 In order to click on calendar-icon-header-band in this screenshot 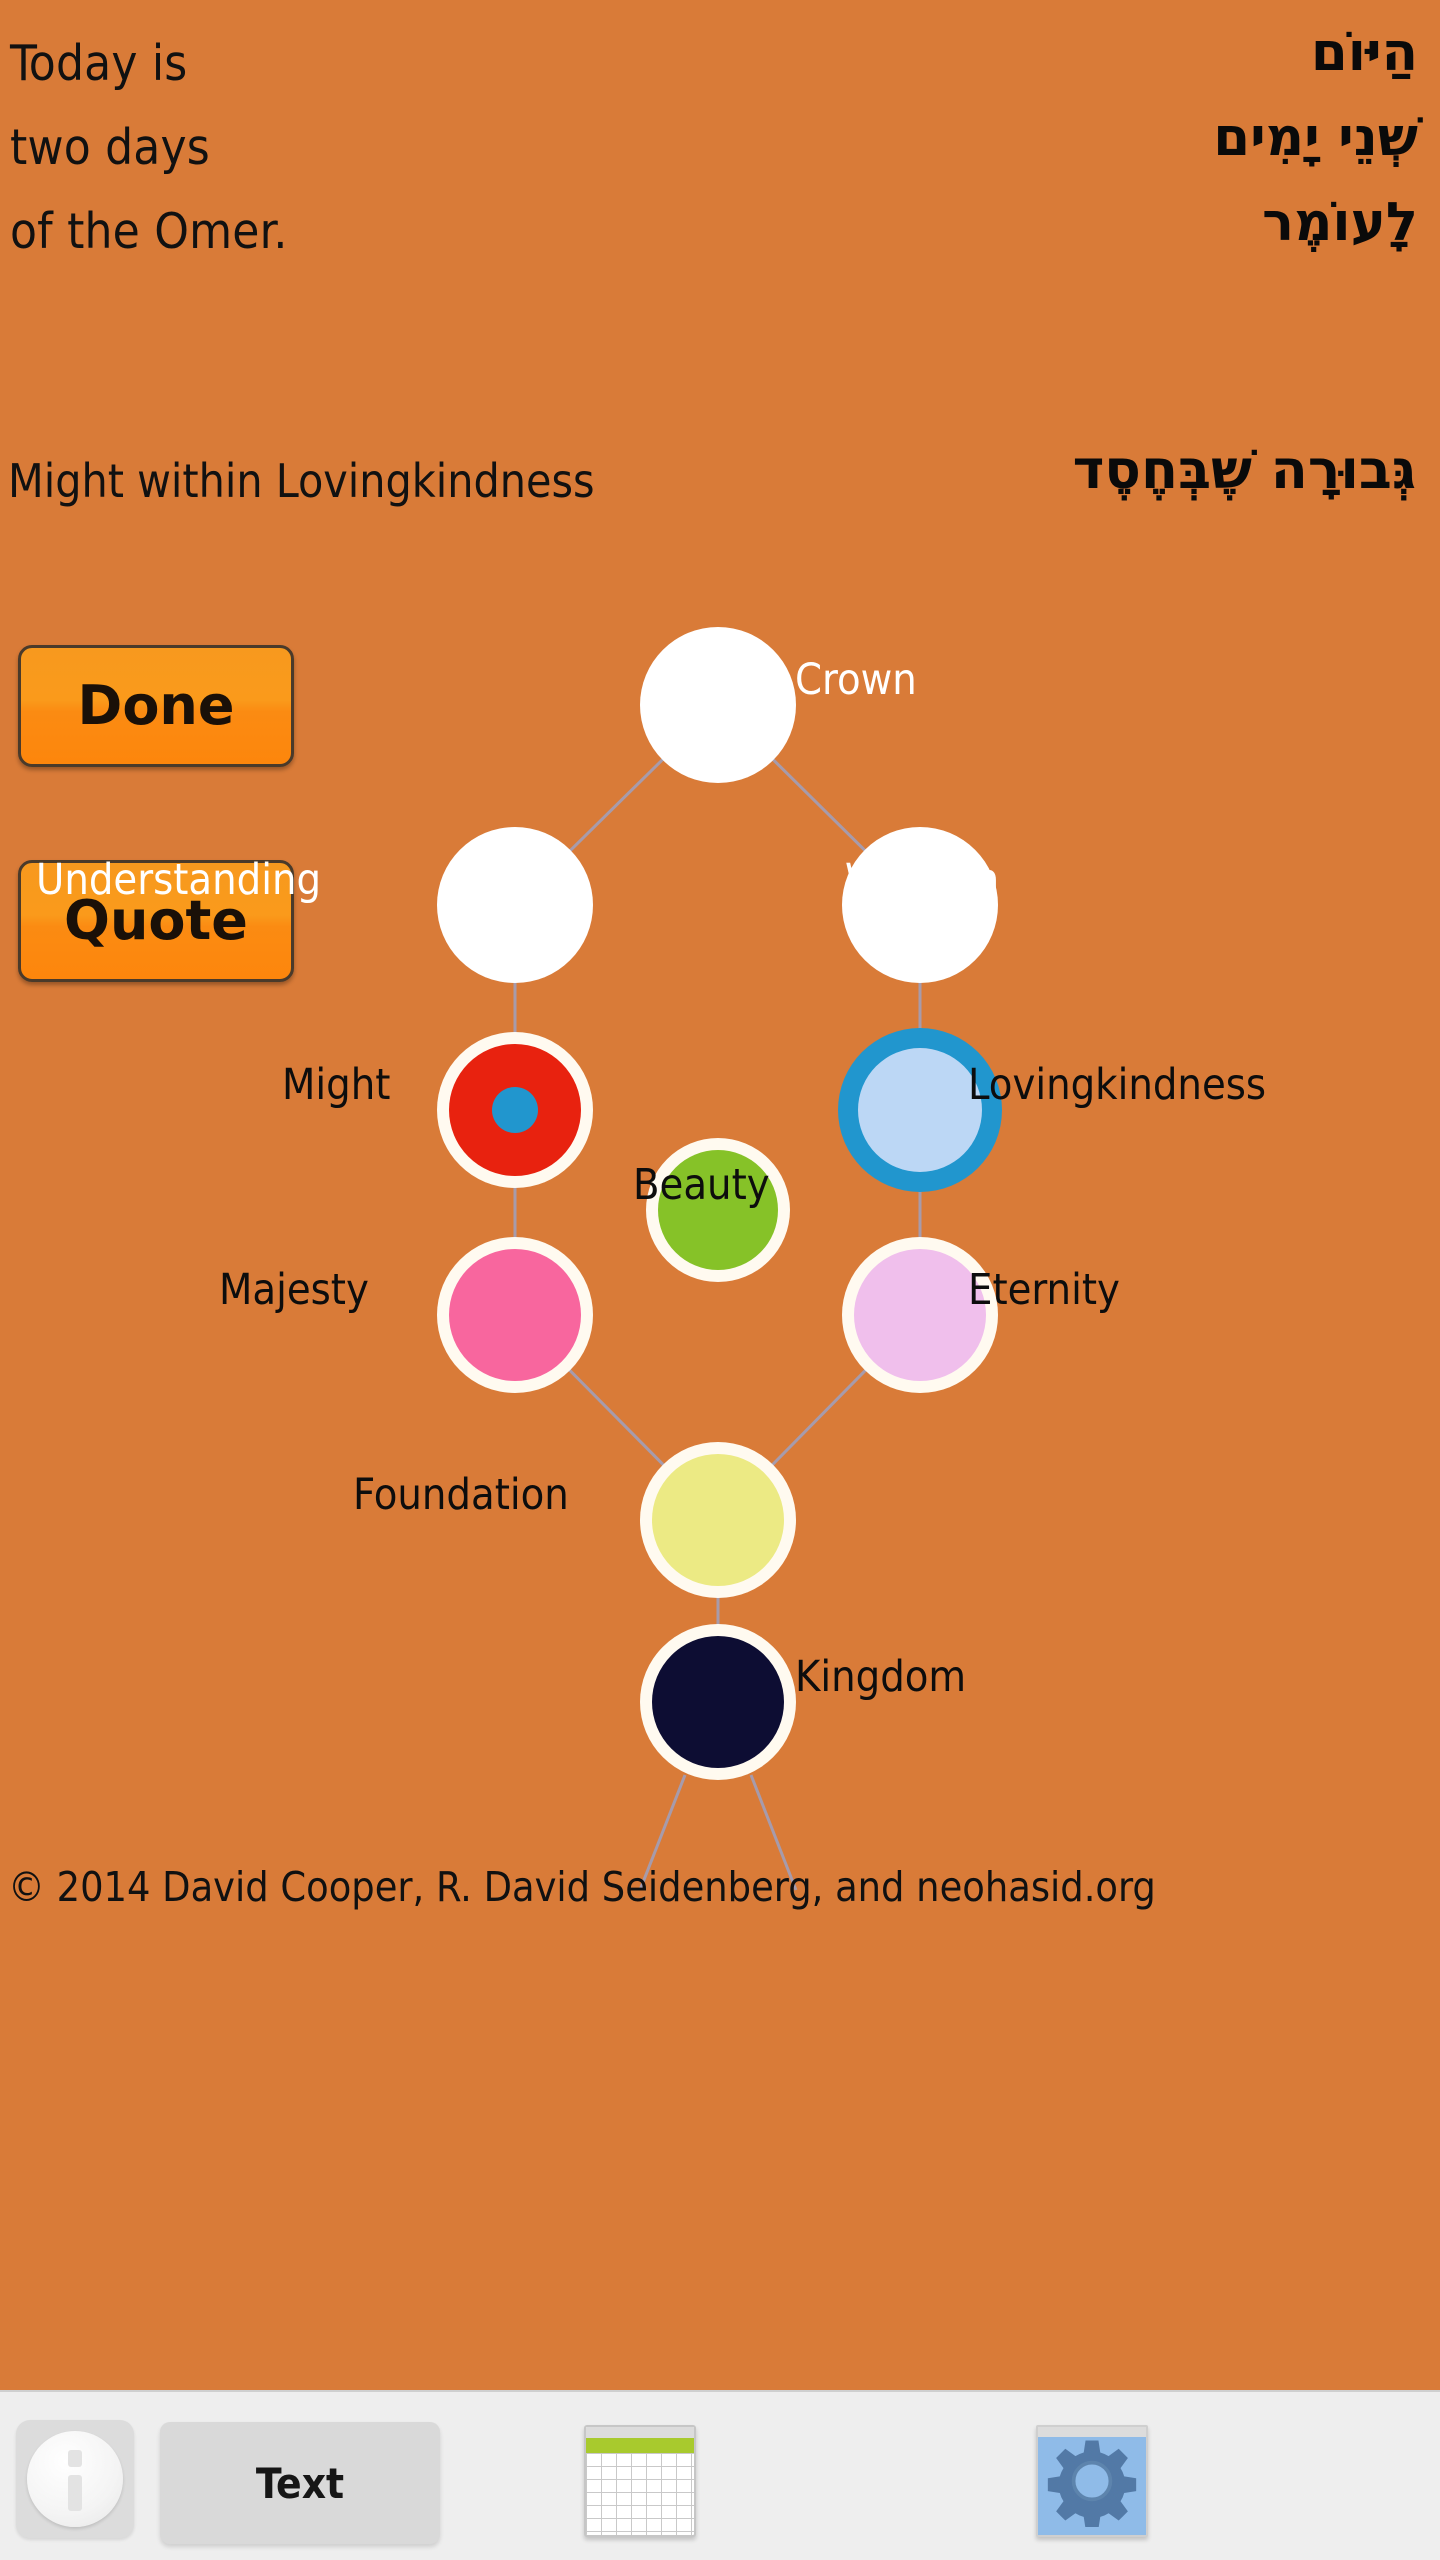, I will do `click(640, 2445)`.